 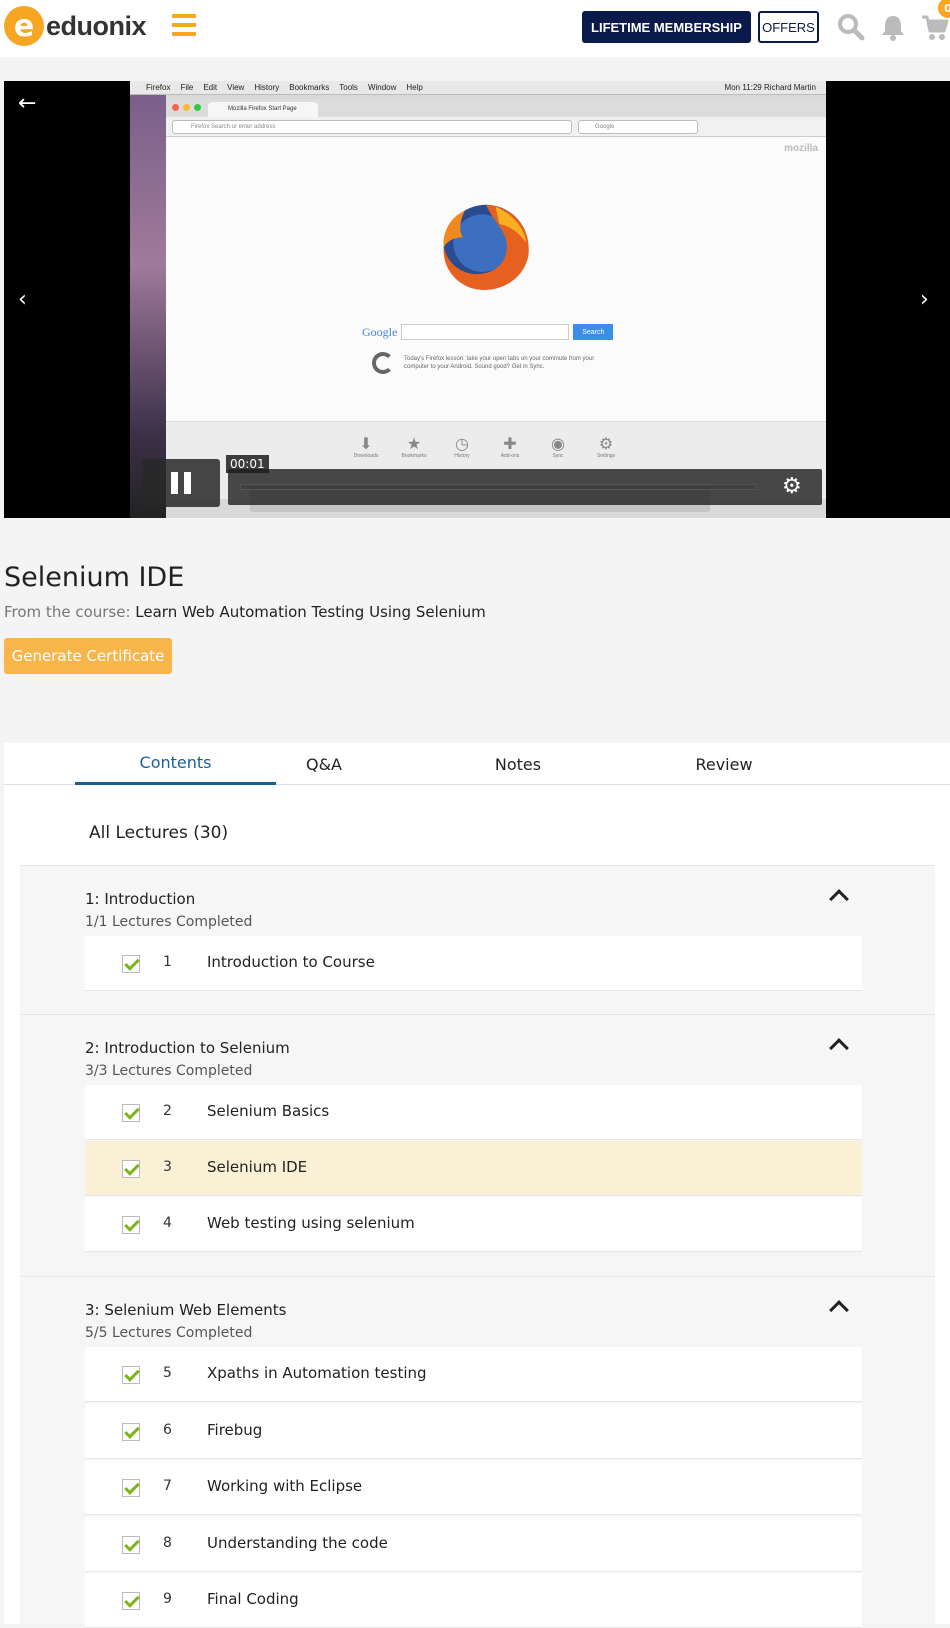 I want to click on lecture-title: Selenium IDE, so click(x=94, y=577).